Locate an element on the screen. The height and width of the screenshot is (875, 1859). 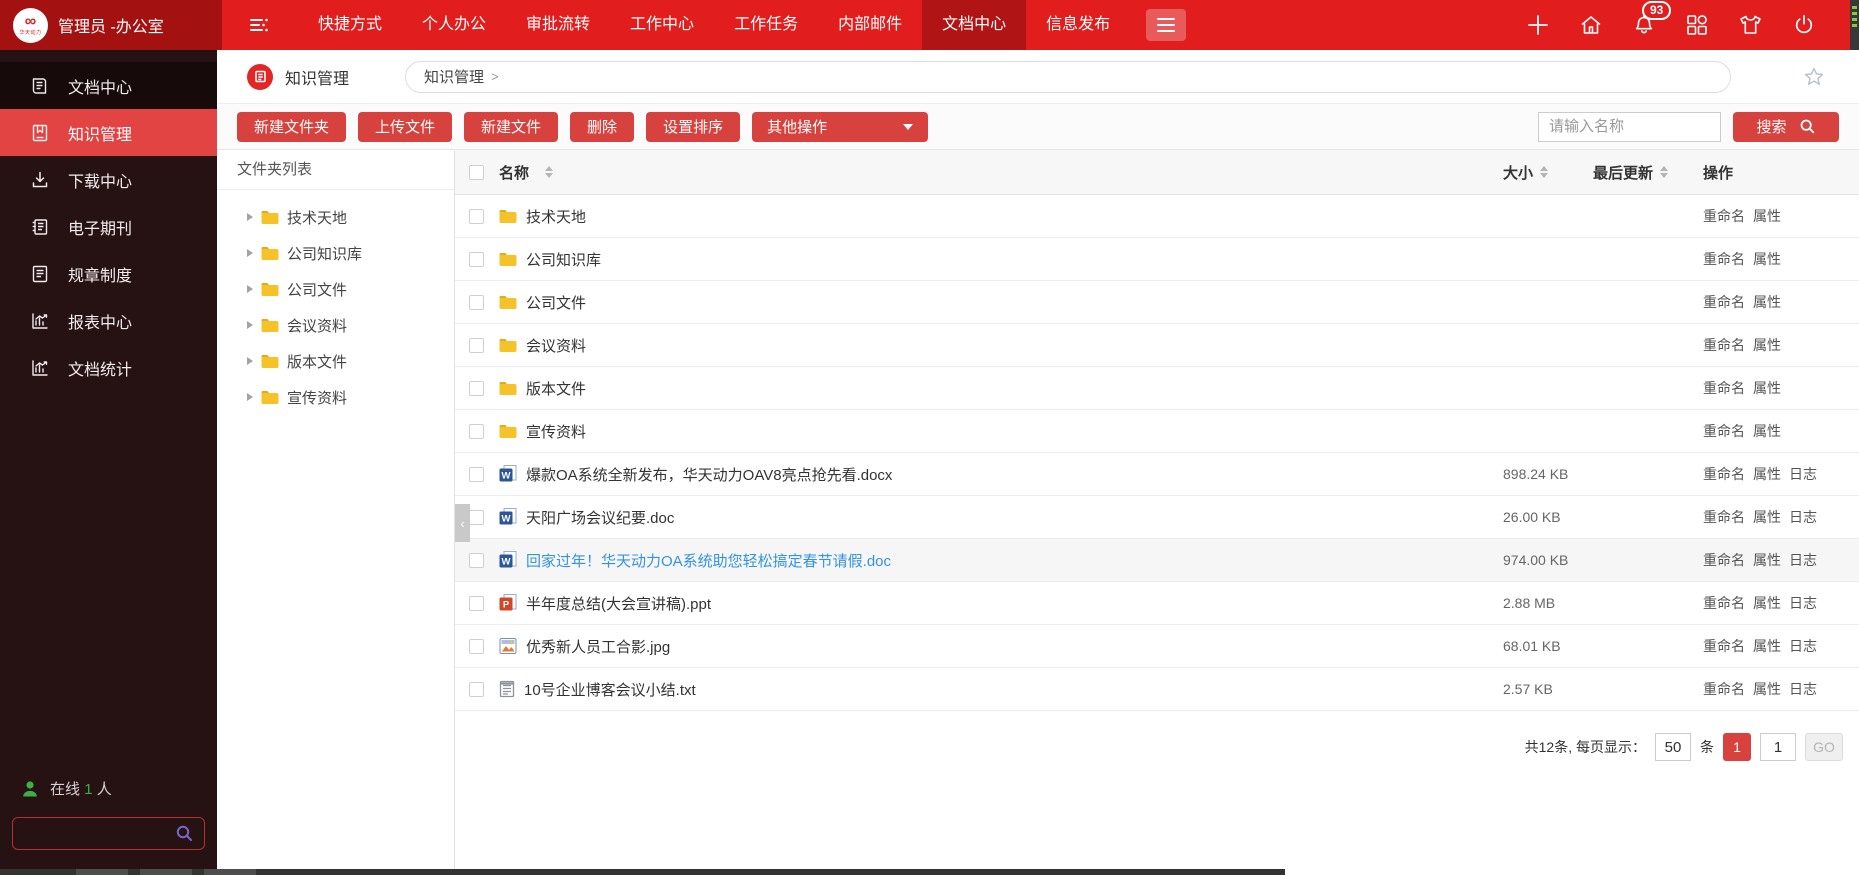
name-search-input is located at coordinates (1629, 126).